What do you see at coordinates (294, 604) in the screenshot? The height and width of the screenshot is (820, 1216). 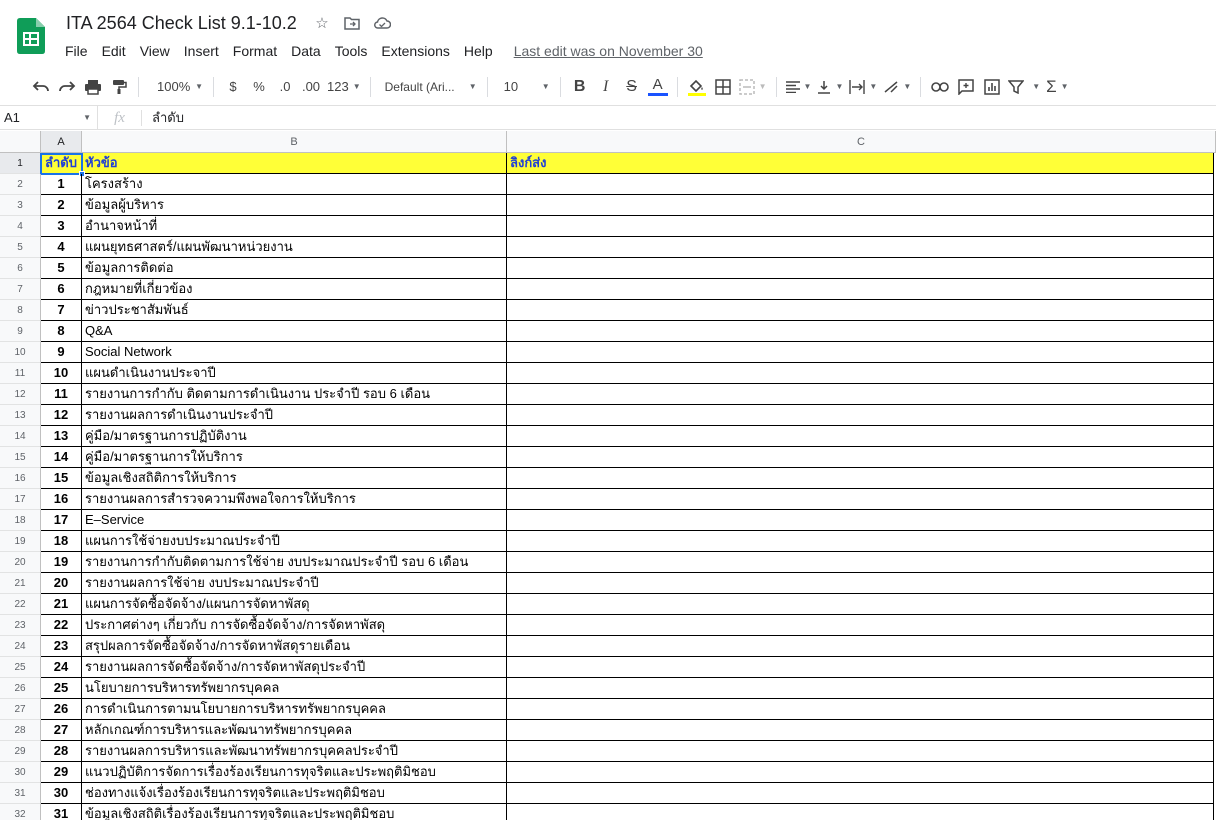 I see `cell-b: แผนการจัดซื้อจัดจ้าง/แผนการจัดหาพัสดุ` at bounding box center [294, 604].